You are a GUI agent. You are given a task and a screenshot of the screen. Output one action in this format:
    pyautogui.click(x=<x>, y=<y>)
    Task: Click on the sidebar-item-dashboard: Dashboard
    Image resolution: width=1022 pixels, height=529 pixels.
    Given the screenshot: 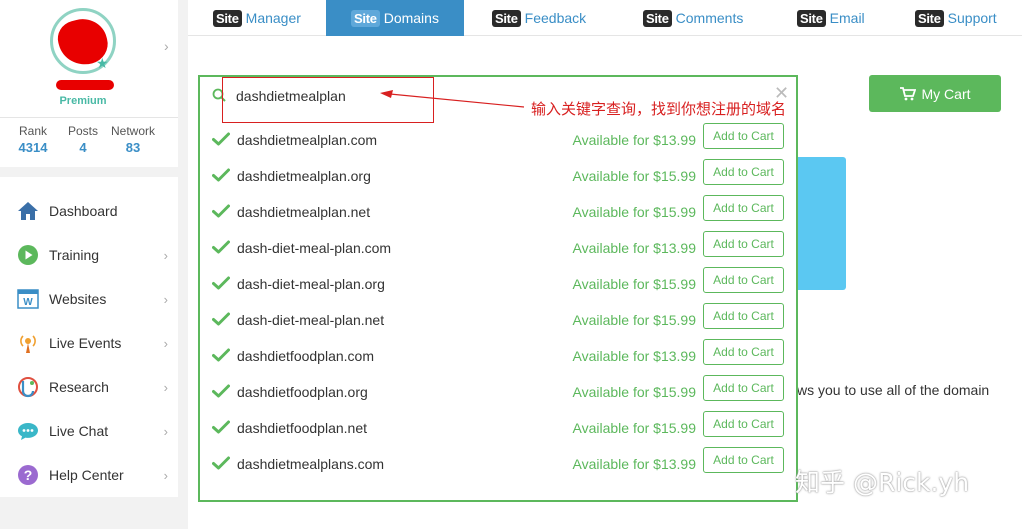 What is the action you would take?
    pyautogui.click(x=89, y=211)
    